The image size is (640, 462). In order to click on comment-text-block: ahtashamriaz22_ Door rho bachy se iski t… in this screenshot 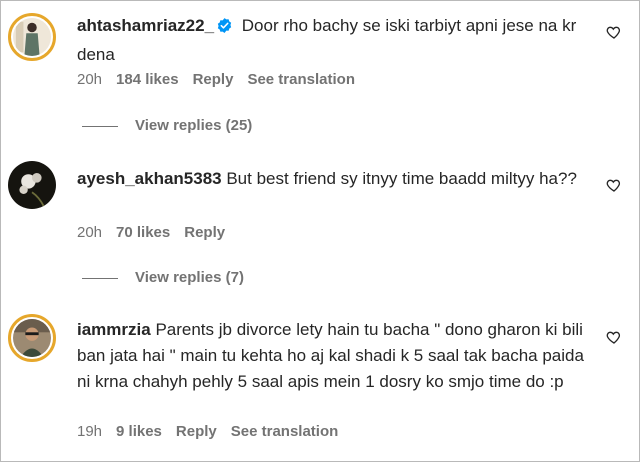, I will do `click(333, 40)`.